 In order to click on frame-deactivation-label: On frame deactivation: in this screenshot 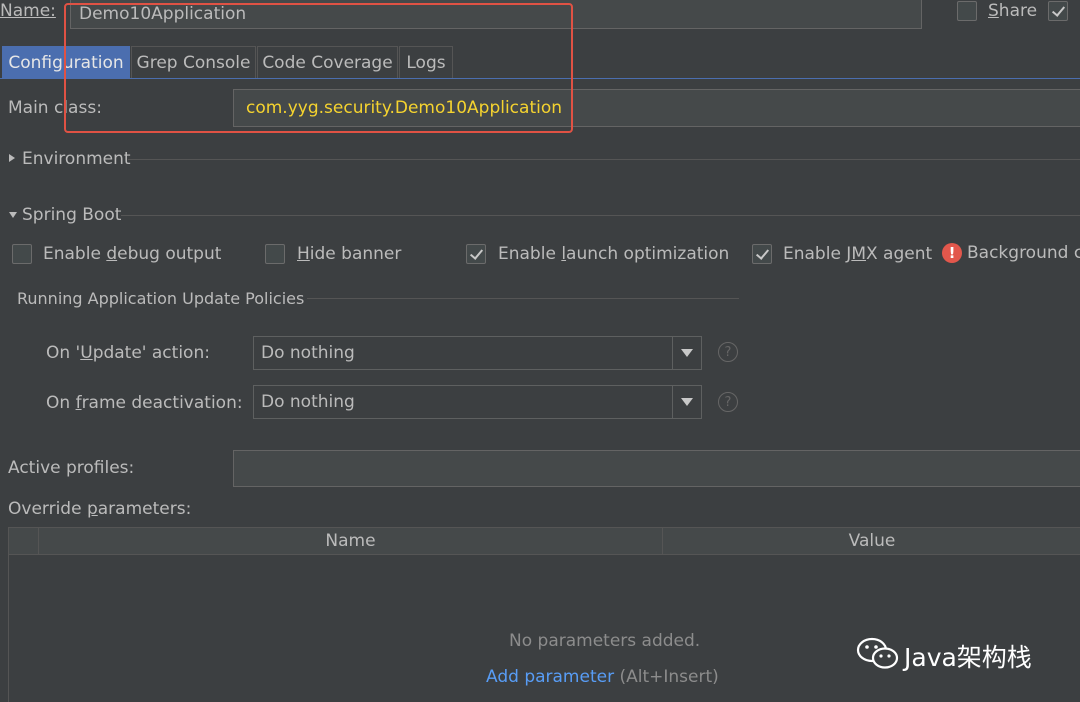, I will do `click(144, 403)`.